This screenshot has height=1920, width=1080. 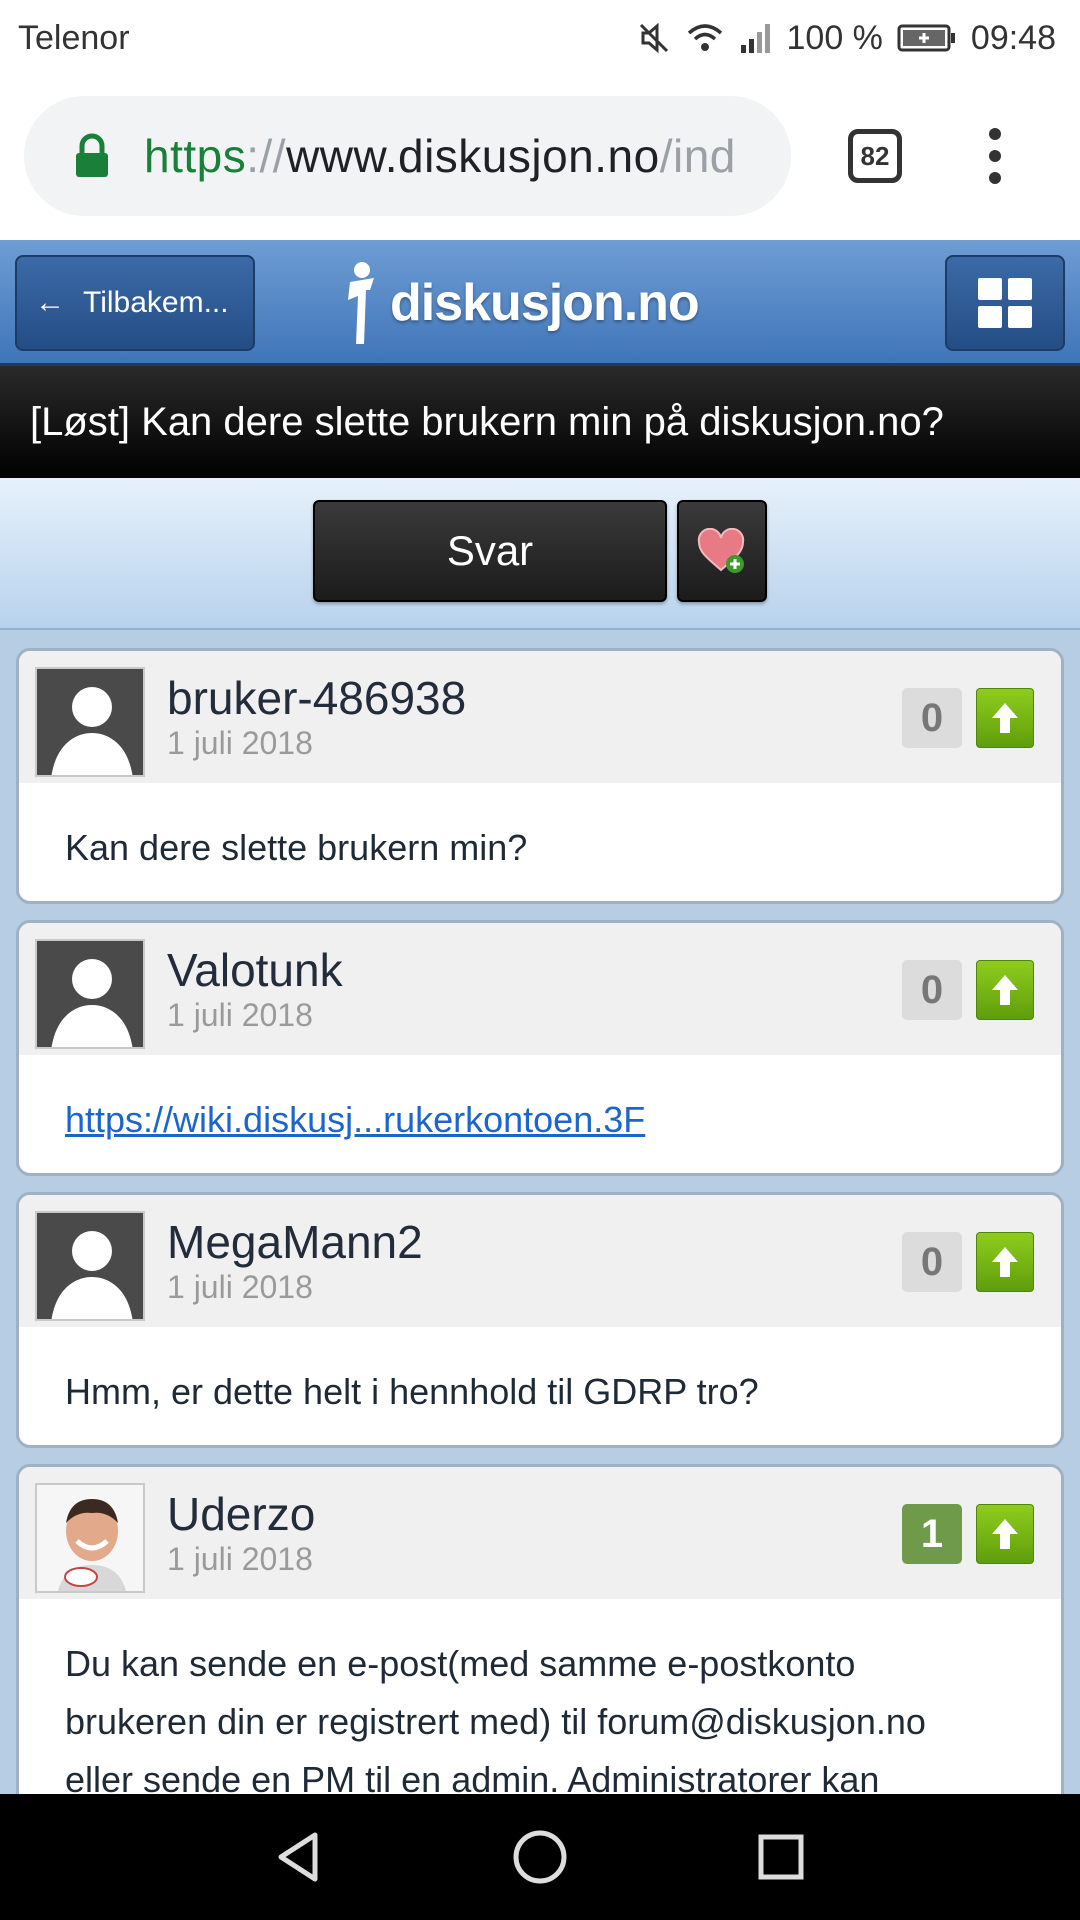 I want to click on nav-home-button, so click(x=540, y=1857).